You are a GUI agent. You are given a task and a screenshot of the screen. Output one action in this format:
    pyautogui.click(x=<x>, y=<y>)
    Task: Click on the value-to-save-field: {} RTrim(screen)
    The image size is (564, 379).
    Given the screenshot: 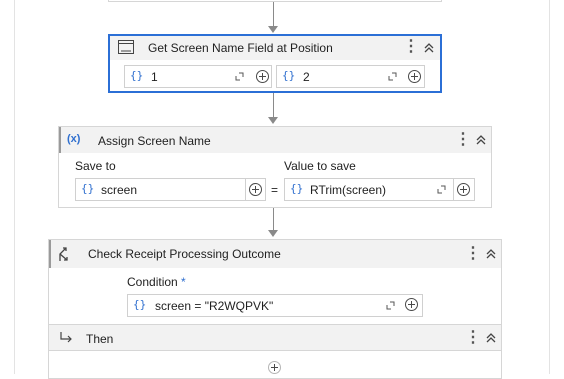 What is the action you would take?
    pyautogui.click(x=379, y=189)
    